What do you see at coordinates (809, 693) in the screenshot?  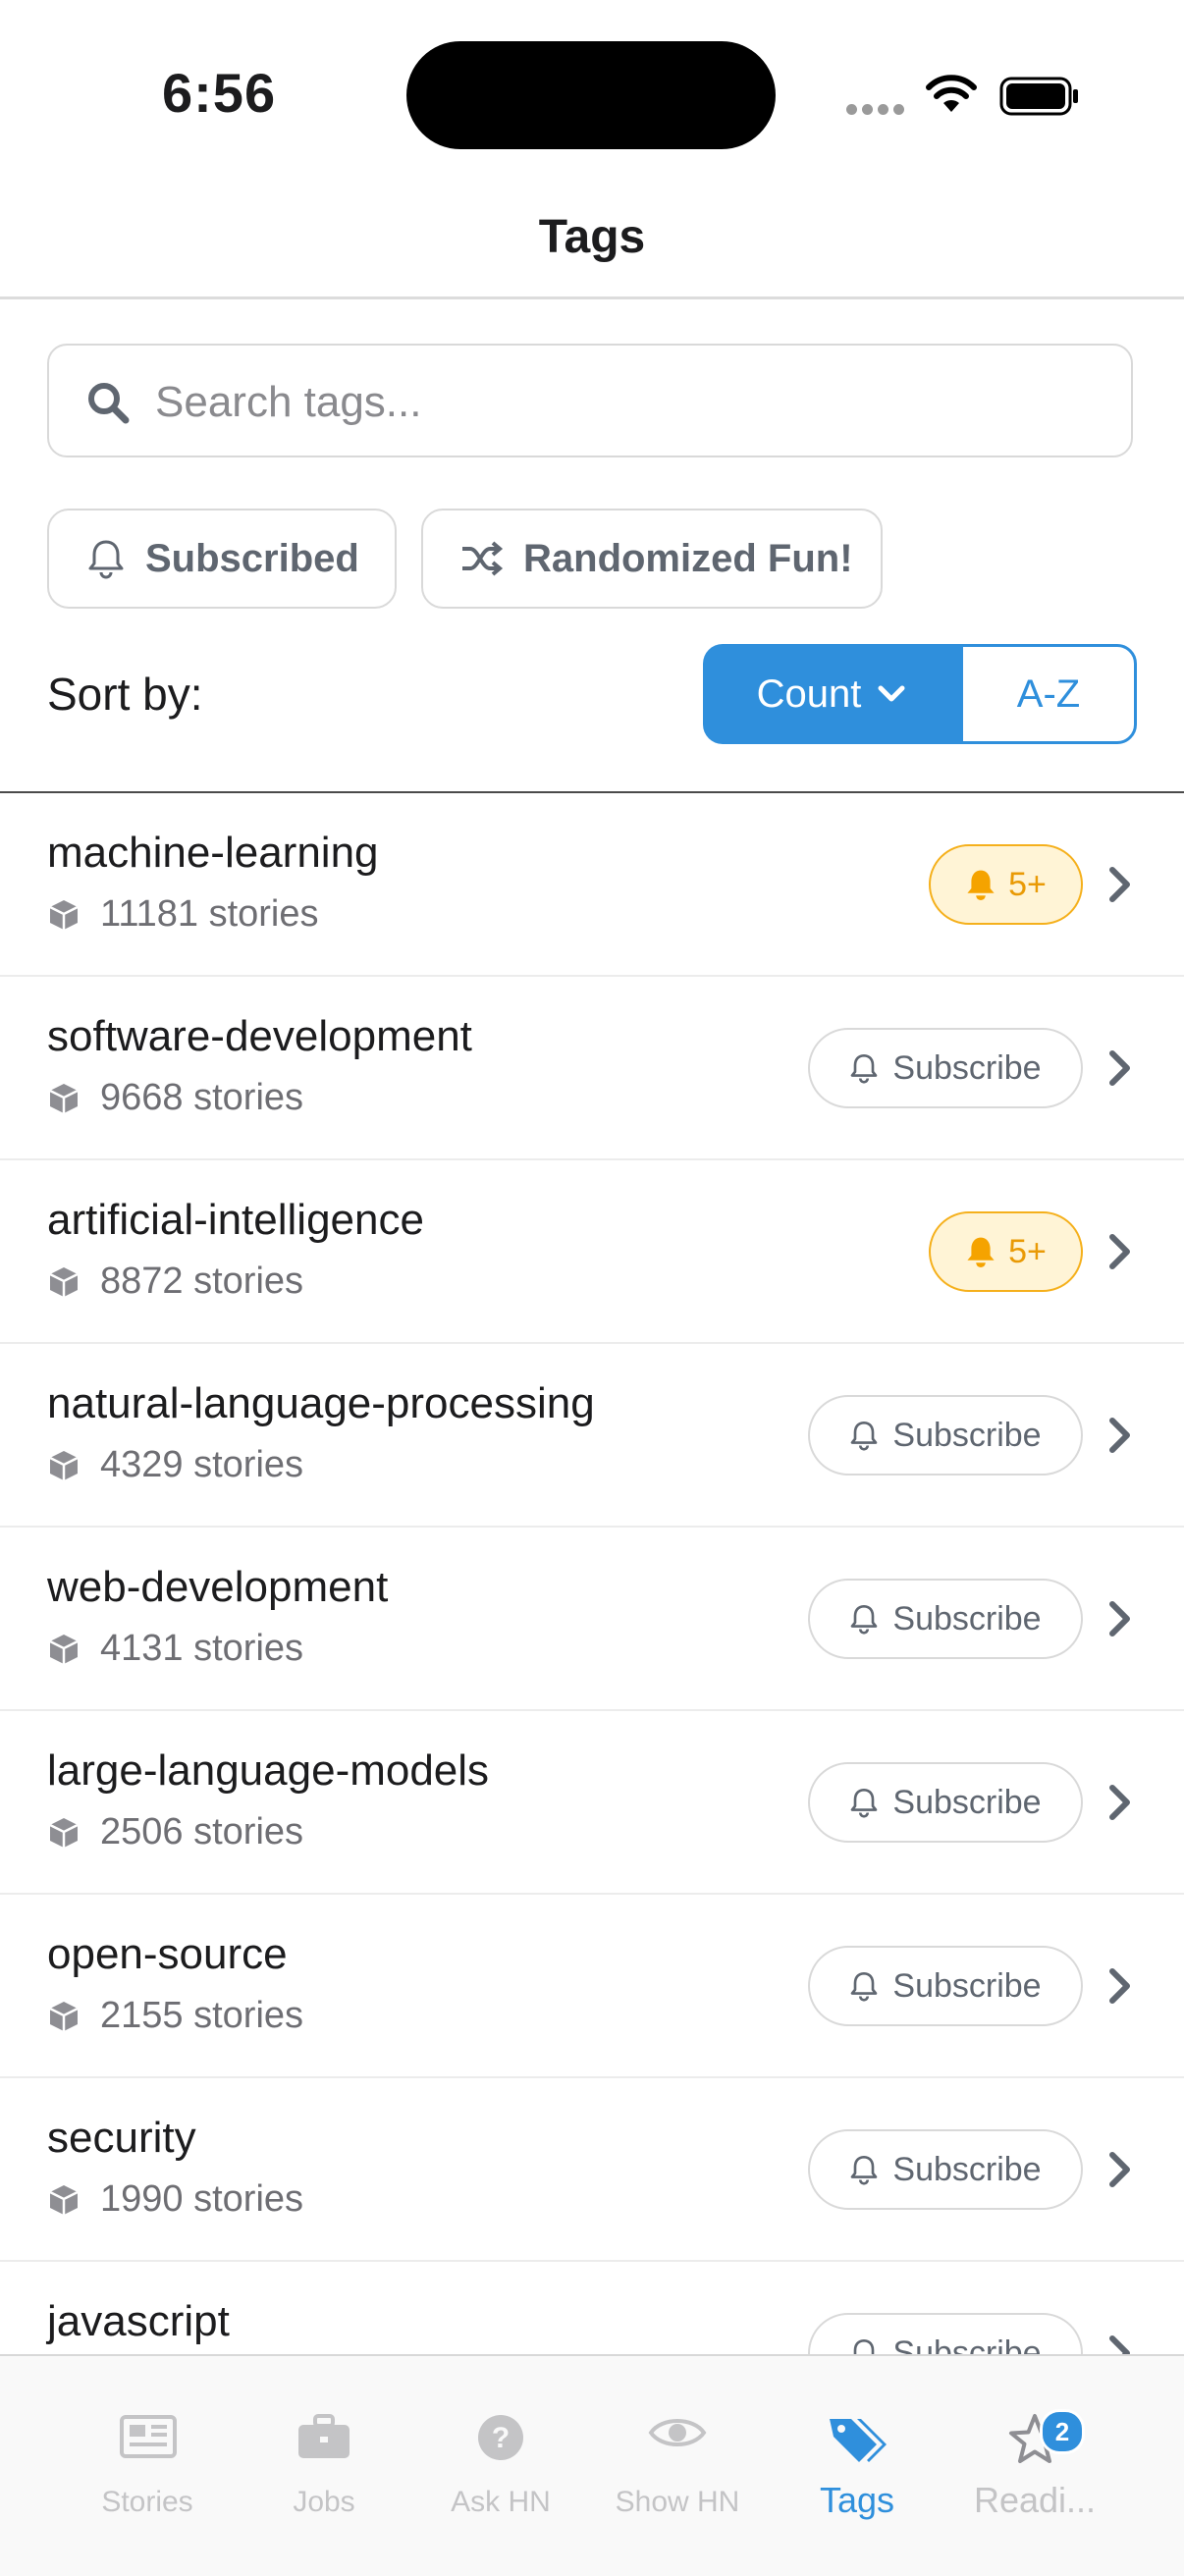 I see `sort-count-label: Count` at bounding box center [809, 693].